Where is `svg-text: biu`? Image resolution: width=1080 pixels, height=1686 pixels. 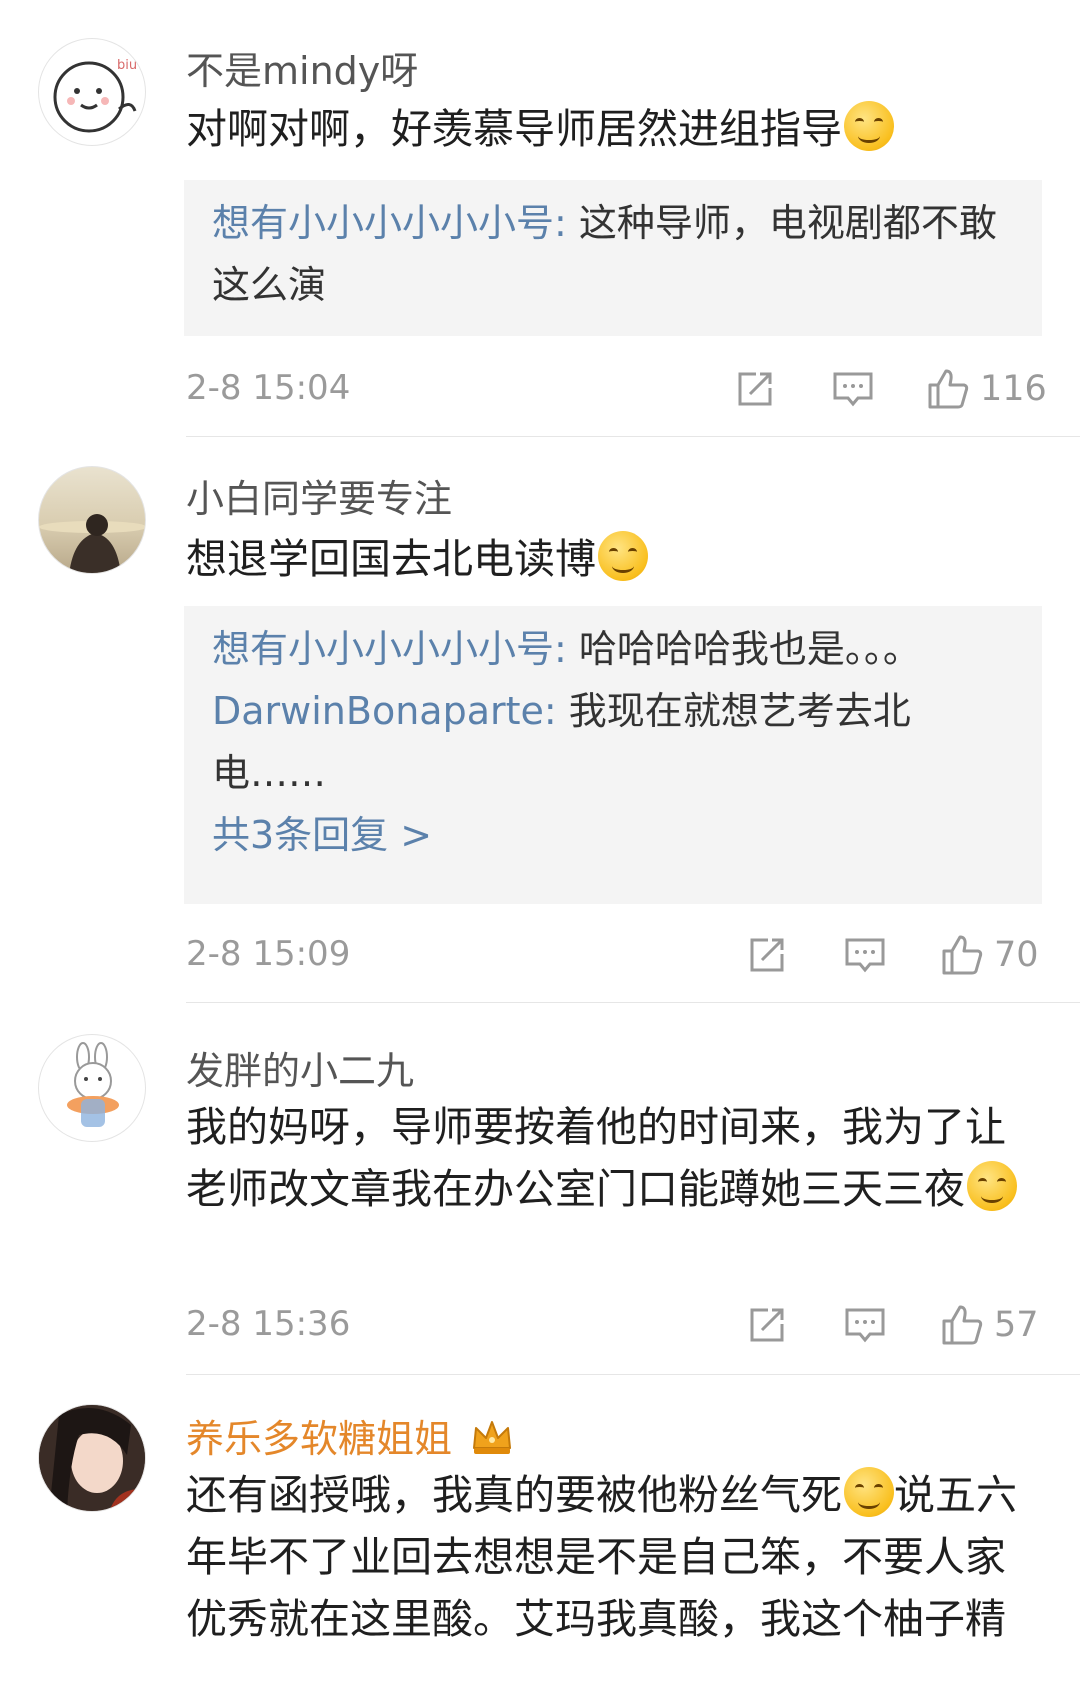
svg-text: biu is located at coordinates (127, 65).